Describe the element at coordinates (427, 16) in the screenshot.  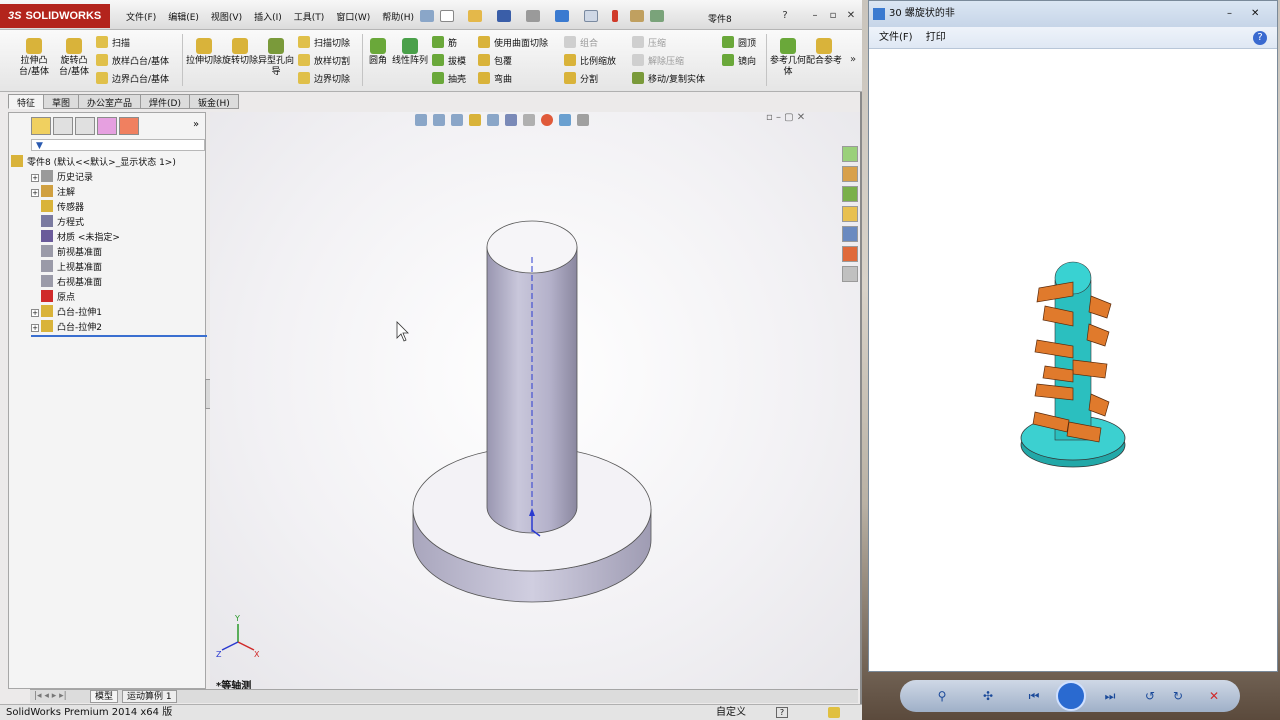
I see `pin-icon` at that location.